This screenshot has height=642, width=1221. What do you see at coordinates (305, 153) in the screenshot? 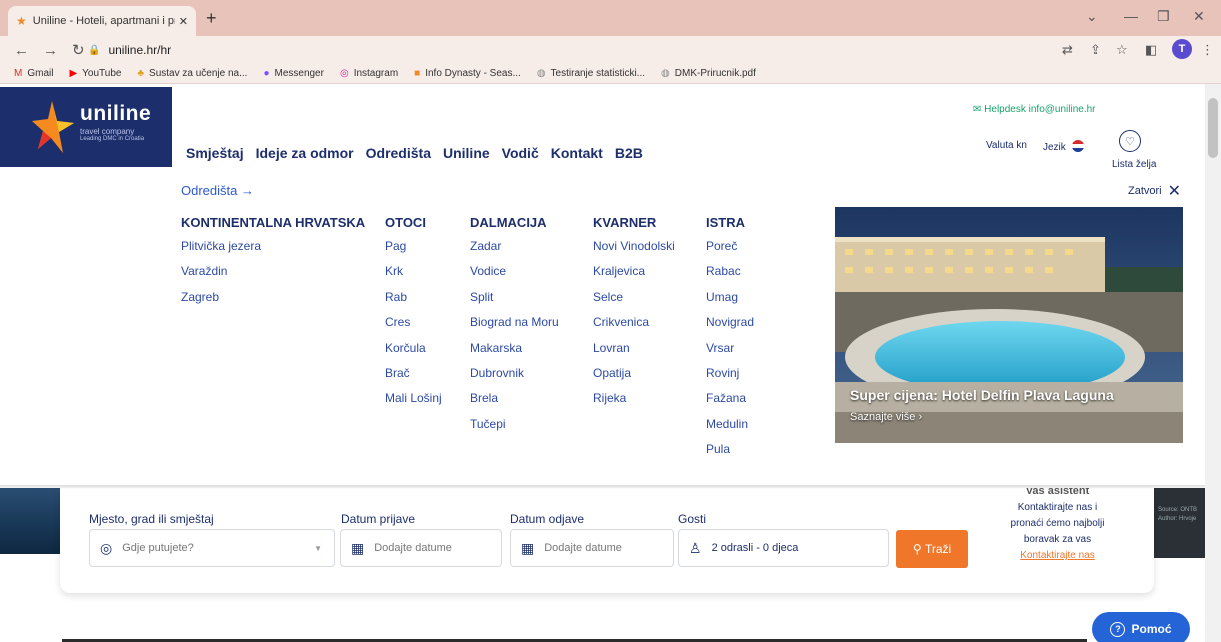
I see `nav-ideje-za-odmor: Ideje za odmor` at bounding box center [305, 153].